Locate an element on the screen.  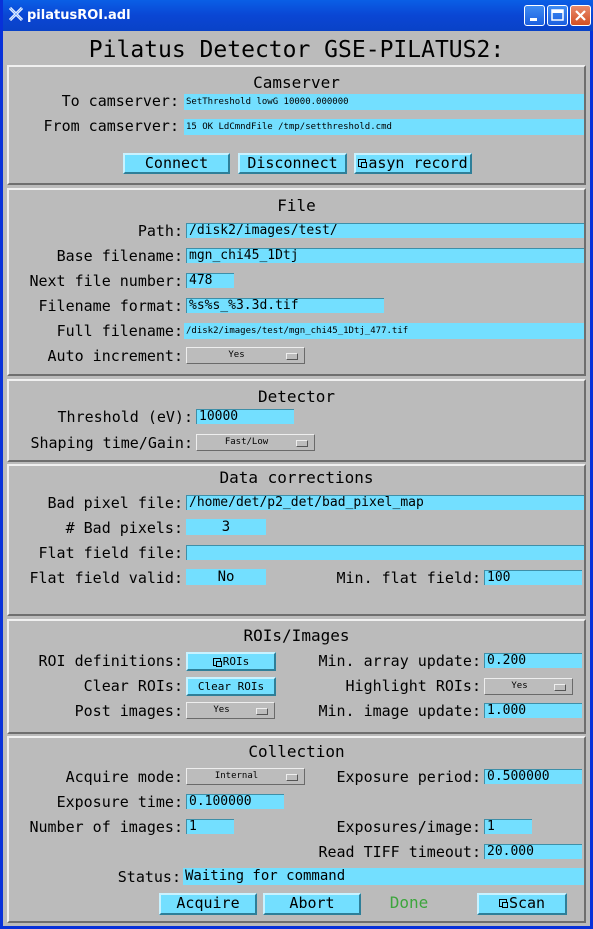
flat-field-valid-value: No is located at coordinates (226, 577).